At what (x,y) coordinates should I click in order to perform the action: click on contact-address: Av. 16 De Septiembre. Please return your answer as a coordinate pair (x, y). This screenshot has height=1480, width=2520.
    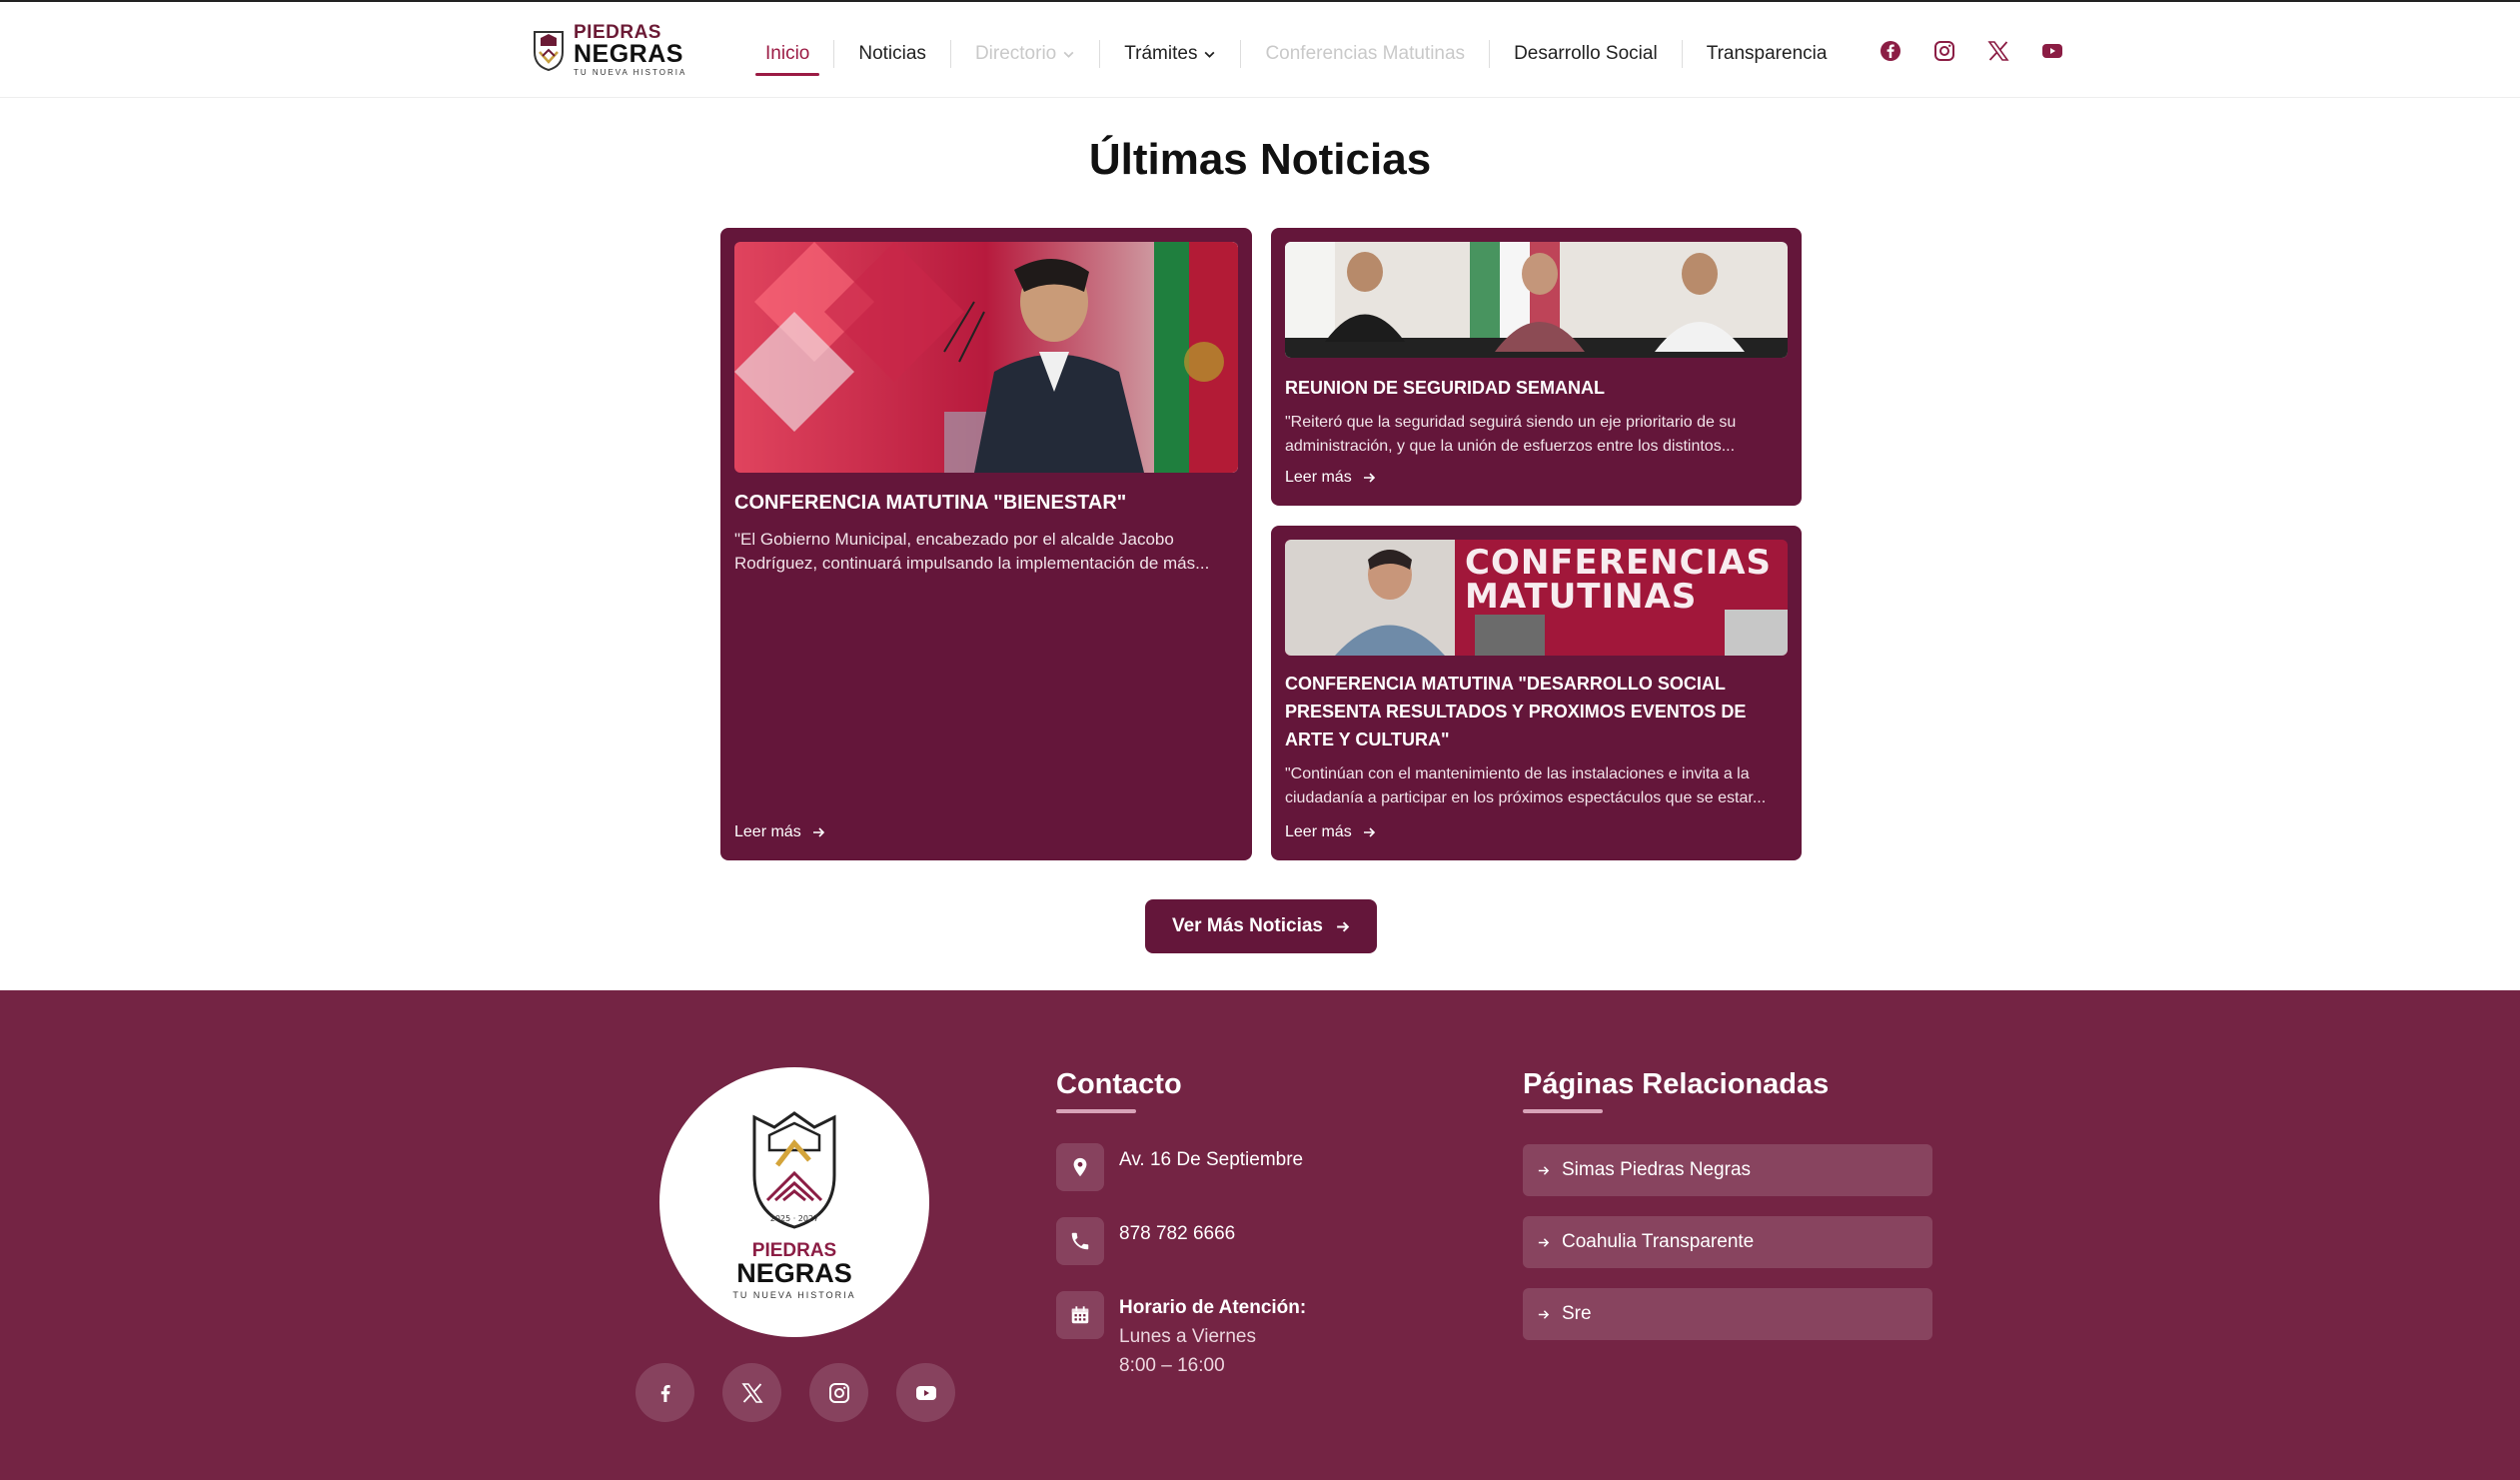
    Looking at the image, I should click on (1179, 1167).